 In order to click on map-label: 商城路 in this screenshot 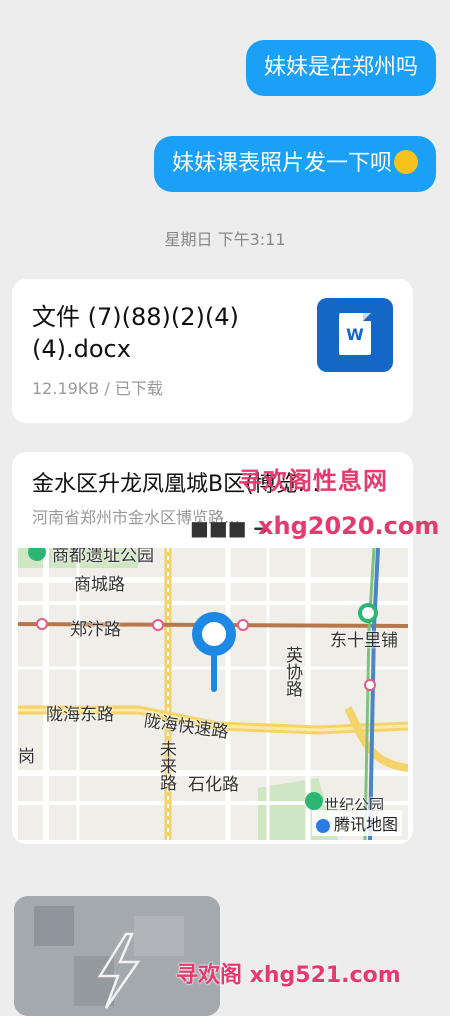, I will do `click(99, 585)`.